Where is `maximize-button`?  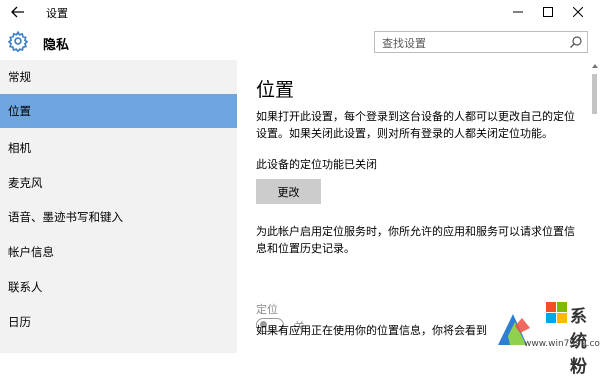 maximize-button is located at coordinates (548, 12).